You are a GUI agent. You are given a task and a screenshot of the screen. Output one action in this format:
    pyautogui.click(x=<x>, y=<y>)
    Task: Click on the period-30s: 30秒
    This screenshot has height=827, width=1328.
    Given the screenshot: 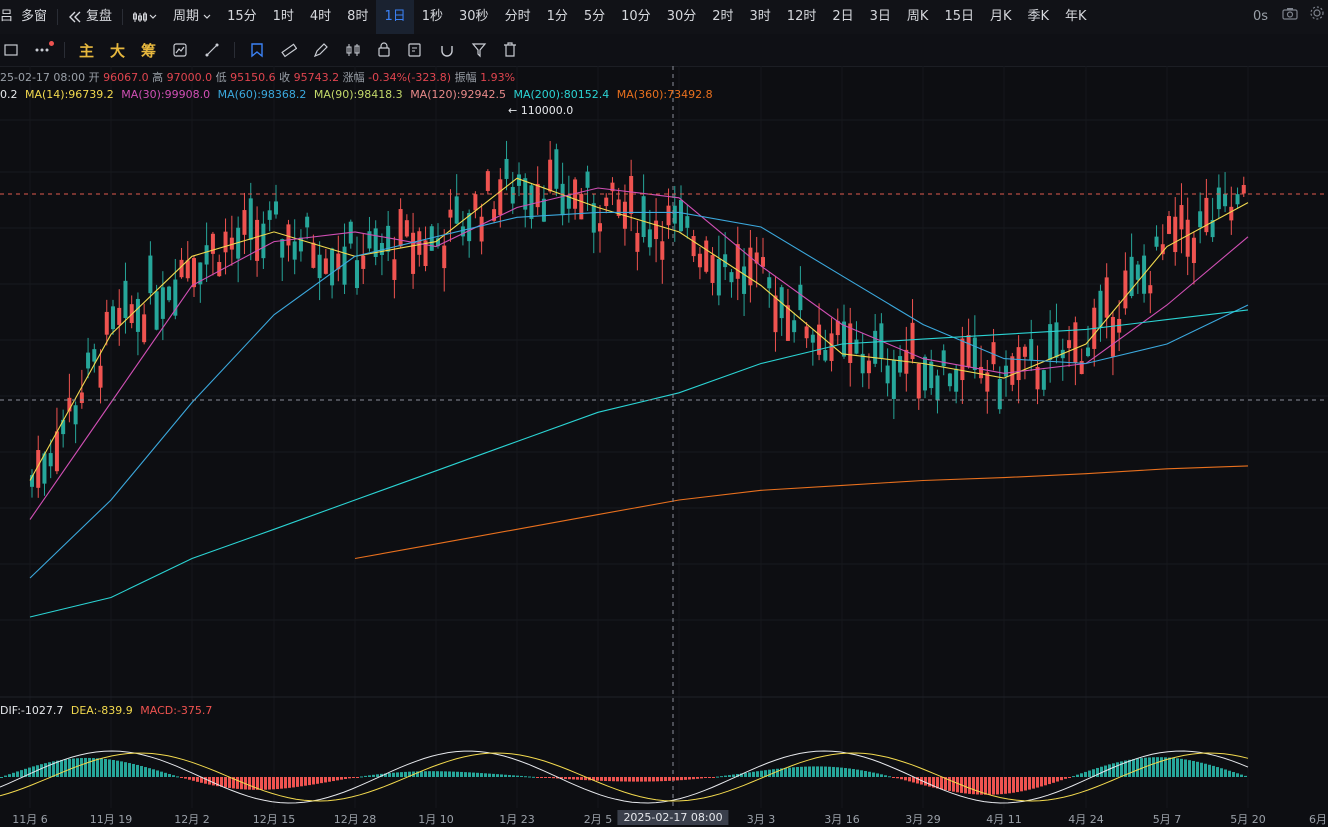 What is the action you would take?
    pyautogui.click(x=474, y=17)
    